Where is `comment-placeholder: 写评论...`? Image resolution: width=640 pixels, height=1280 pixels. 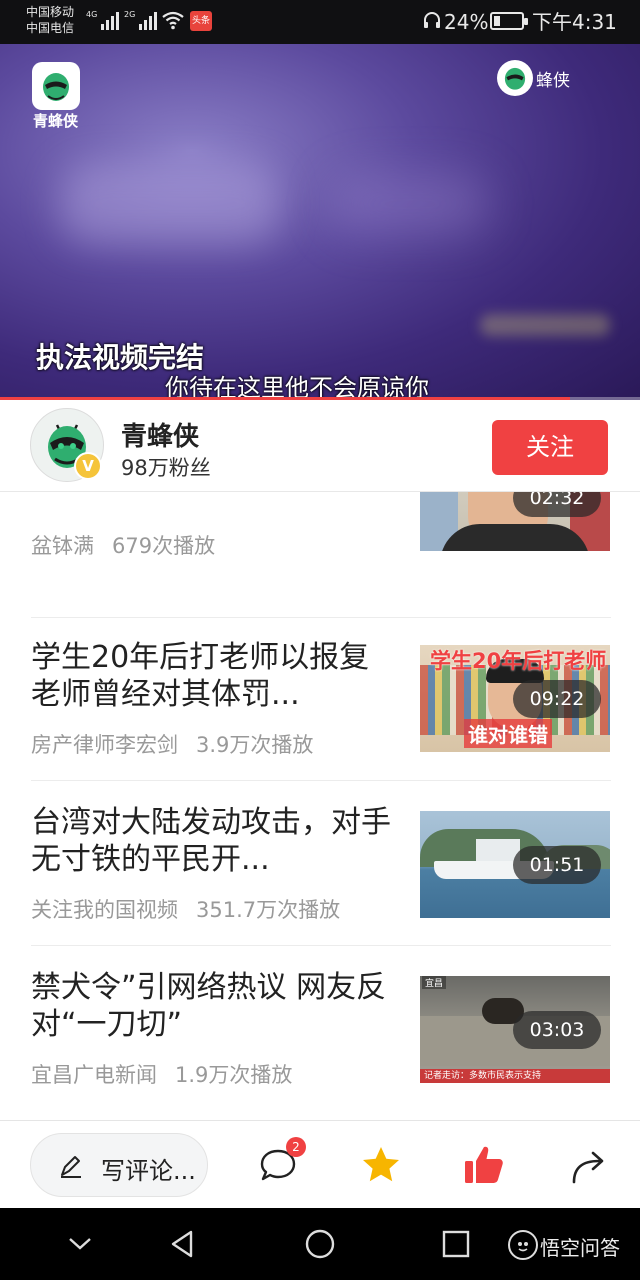 comment-placeholder: 写评论... is located at coordinates (148, 1171).